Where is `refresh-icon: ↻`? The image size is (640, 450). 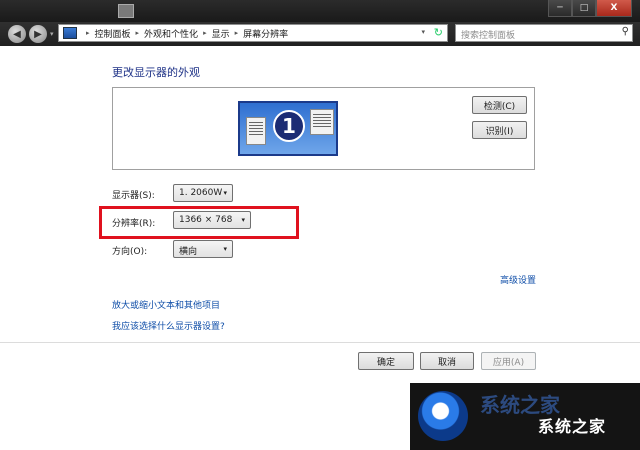
refresh-icon: ↻ is located at coordinates (438, 32).